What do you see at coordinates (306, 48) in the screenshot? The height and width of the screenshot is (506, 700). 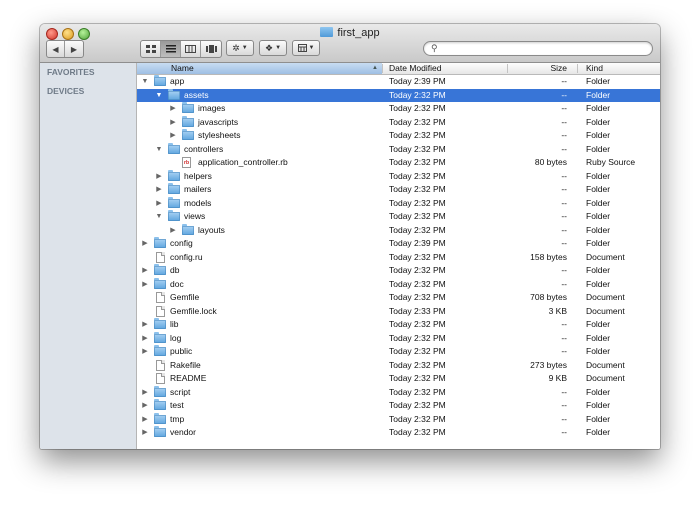 I see `arrange-menu-button: ▼` at bounding box center [306, 48].